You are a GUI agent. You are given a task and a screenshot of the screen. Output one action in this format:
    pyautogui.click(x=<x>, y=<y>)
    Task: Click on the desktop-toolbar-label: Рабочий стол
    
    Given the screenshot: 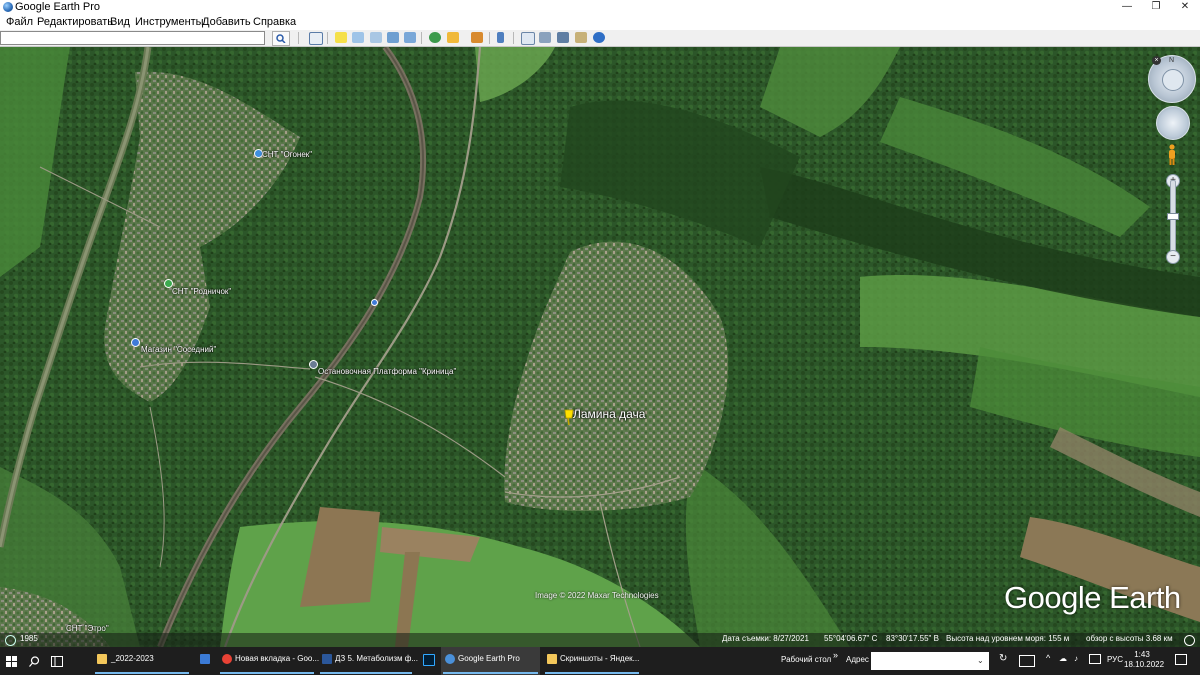 What is the action you would take?
    pyautogui.click(x=806, y=659)
    